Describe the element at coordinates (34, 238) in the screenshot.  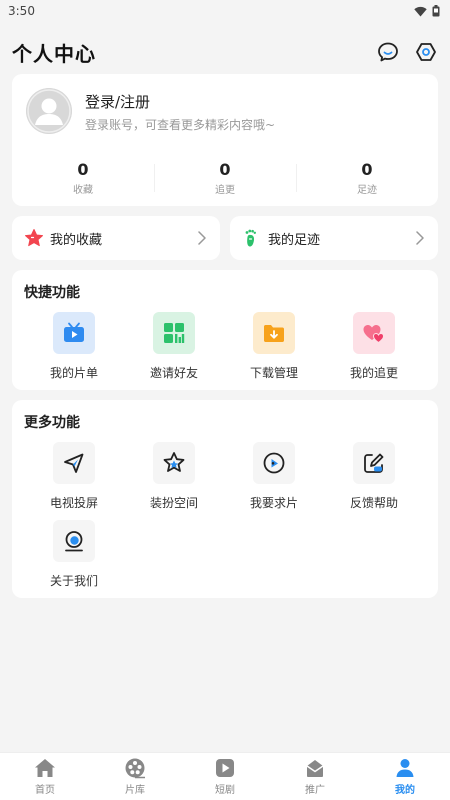
I see `star-icon` at that location.